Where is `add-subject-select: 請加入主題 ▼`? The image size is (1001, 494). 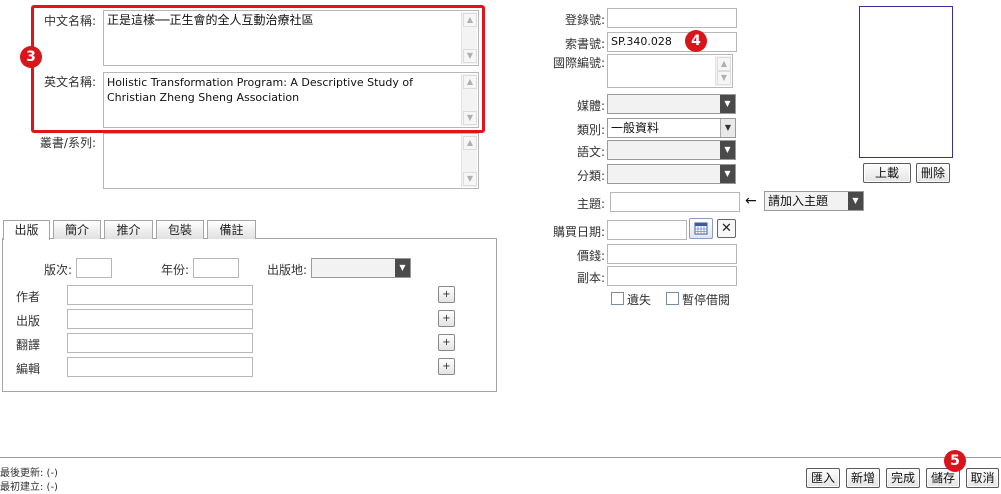
add-subject-select: 請加入主題 ▼ is located at coordinates (814, 201).